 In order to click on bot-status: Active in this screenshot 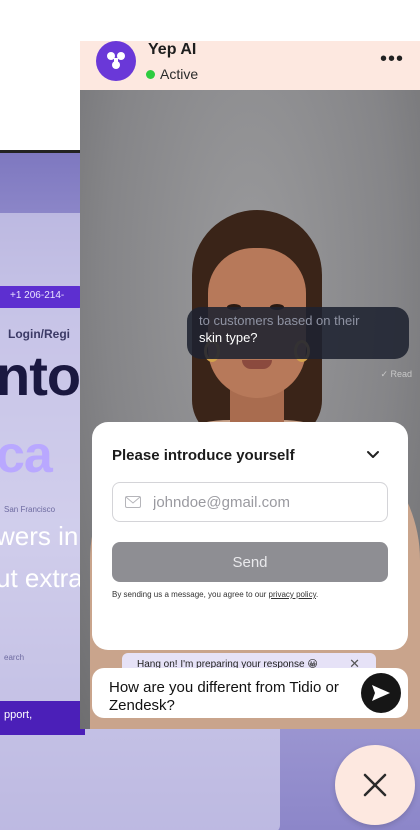, I will do `click(172, 74)`.